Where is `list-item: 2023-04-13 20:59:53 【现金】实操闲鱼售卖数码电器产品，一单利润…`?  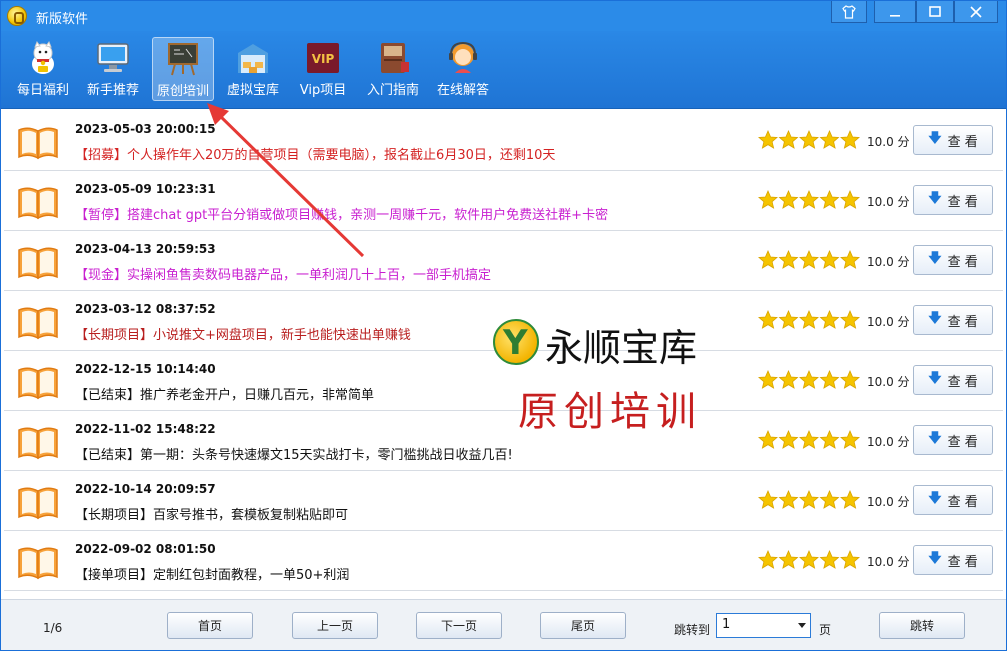 list-item: 2023-04-13 20:59:53 【现金】实操闲鱼售卖数码电器产品，一单利润… is located at coordinates (503, 261).